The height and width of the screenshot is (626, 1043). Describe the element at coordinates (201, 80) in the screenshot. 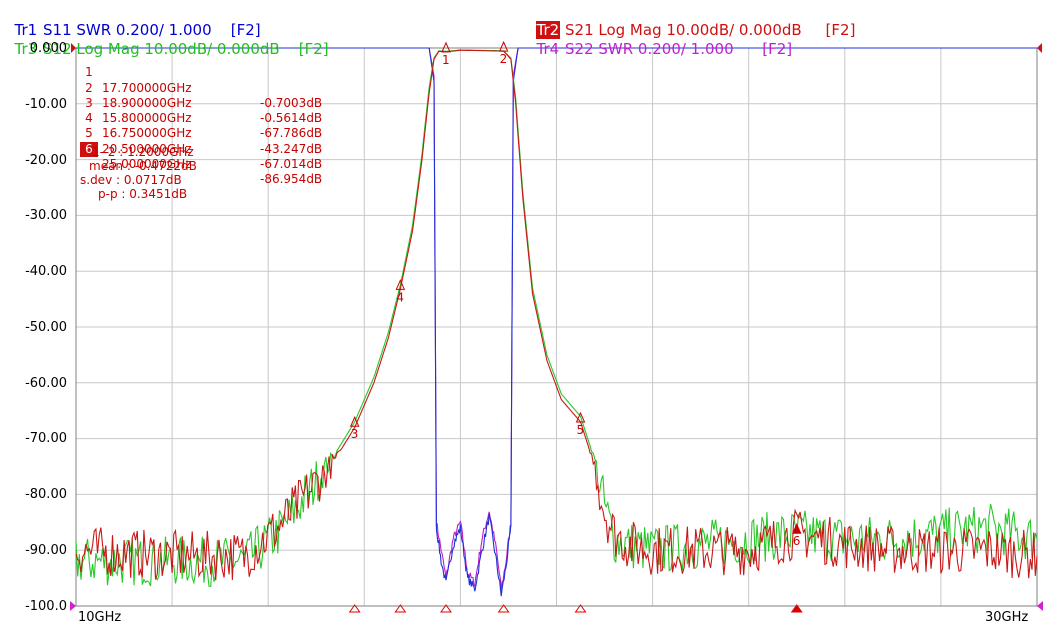

I see `marker-row: 1 17.700000GHz -0.7003dB` at that location.